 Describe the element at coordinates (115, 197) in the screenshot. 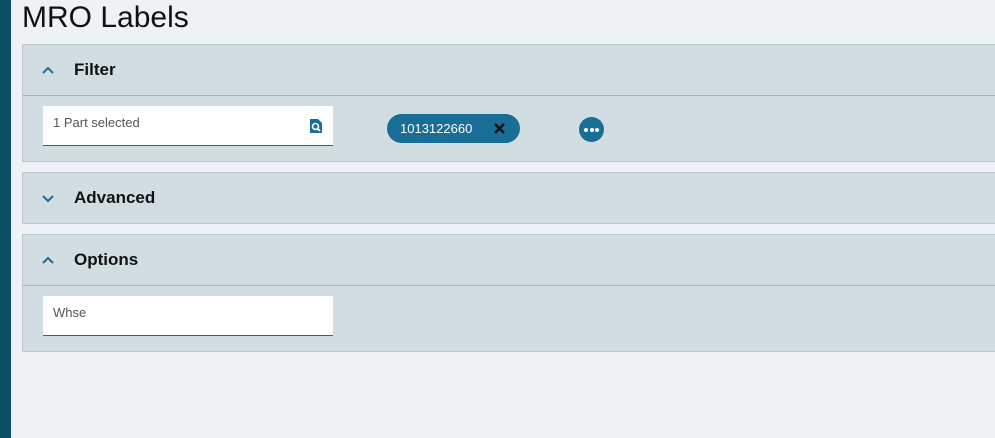

I see `advanced-panel-label: Advanced` at that location.